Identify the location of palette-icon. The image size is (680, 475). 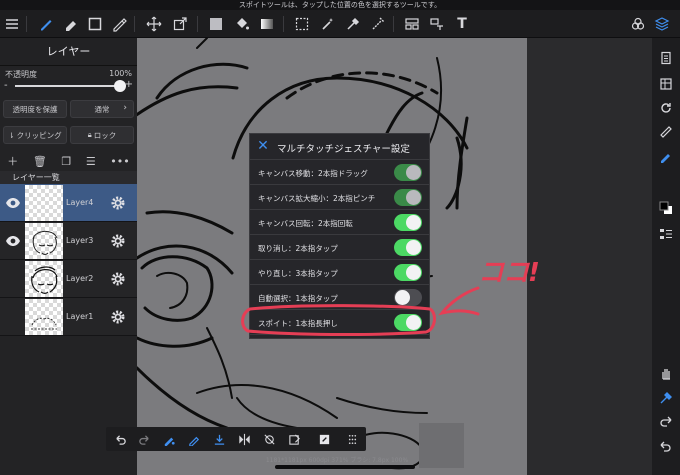
(666, 234).